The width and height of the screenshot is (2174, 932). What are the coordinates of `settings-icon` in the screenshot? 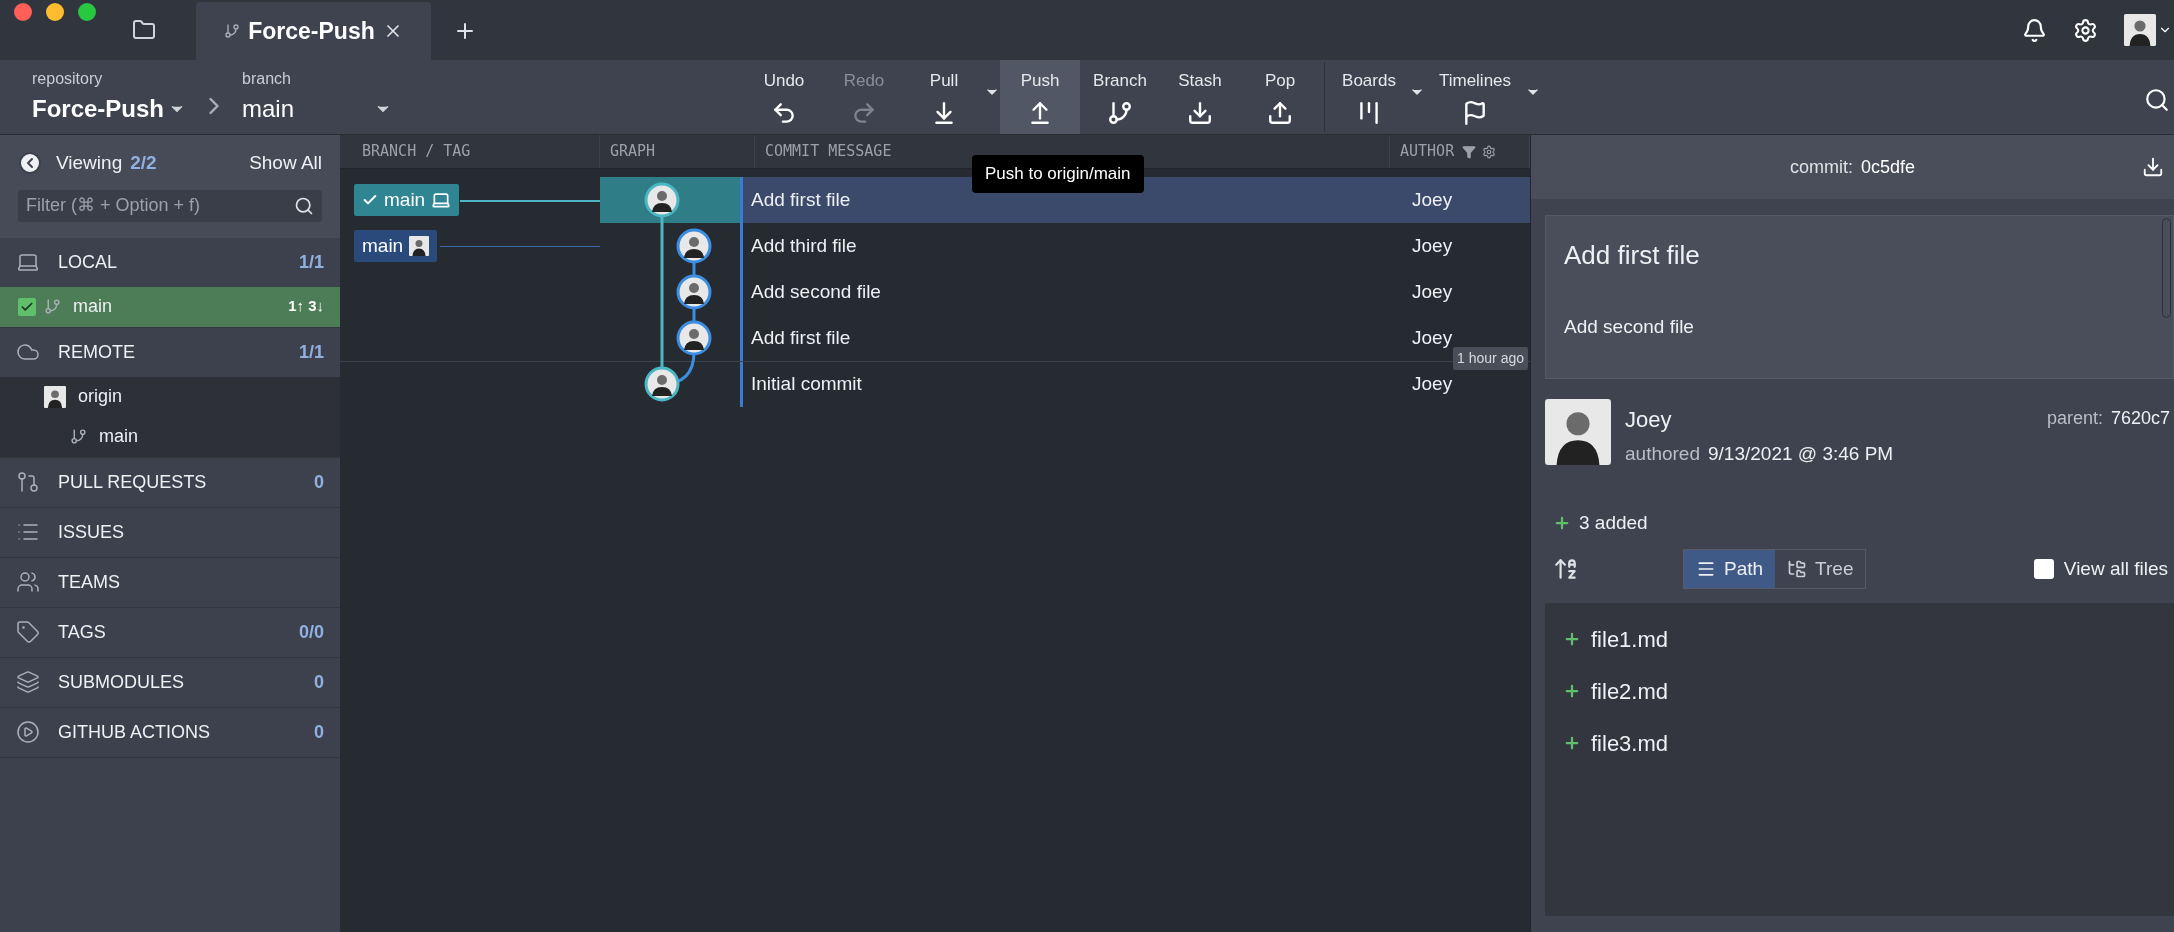 It's located at (2085, 30).